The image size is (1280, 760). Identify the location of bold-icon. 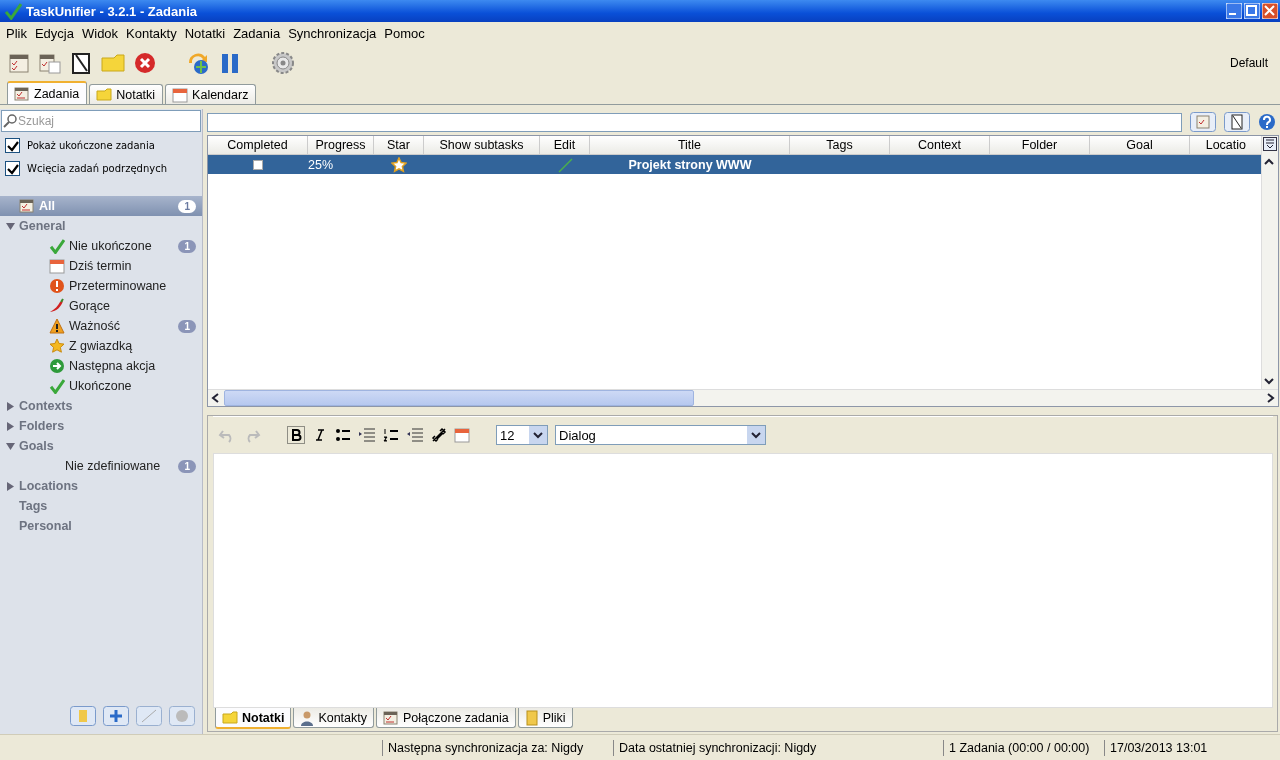
(296, 435).